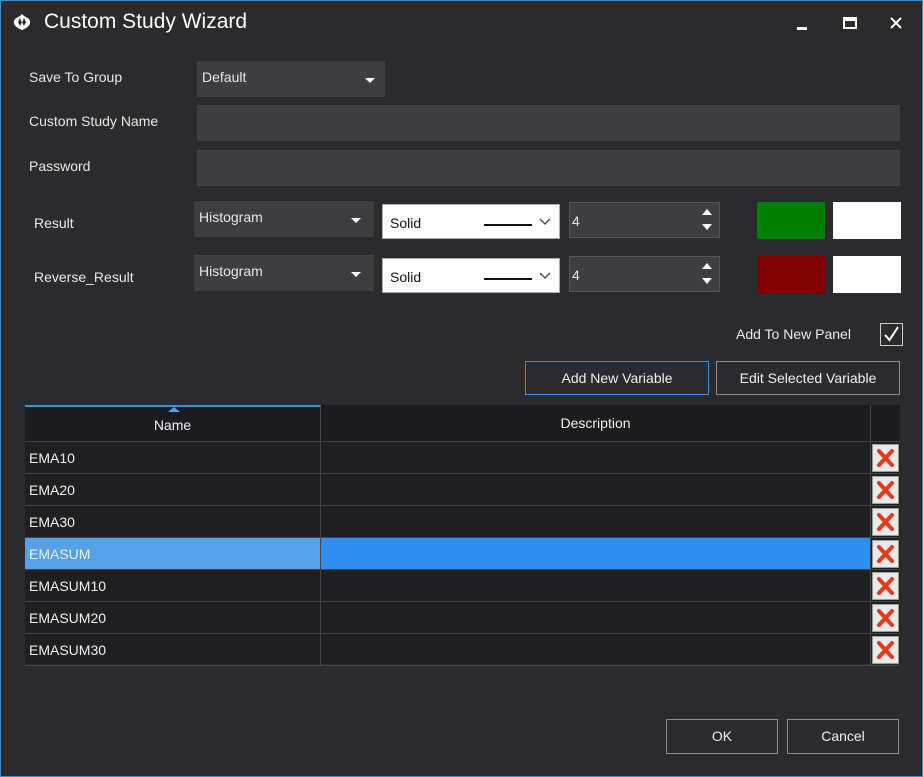  I want to click on custom-study-name-label: Custom Study Name, so click(94, 121).